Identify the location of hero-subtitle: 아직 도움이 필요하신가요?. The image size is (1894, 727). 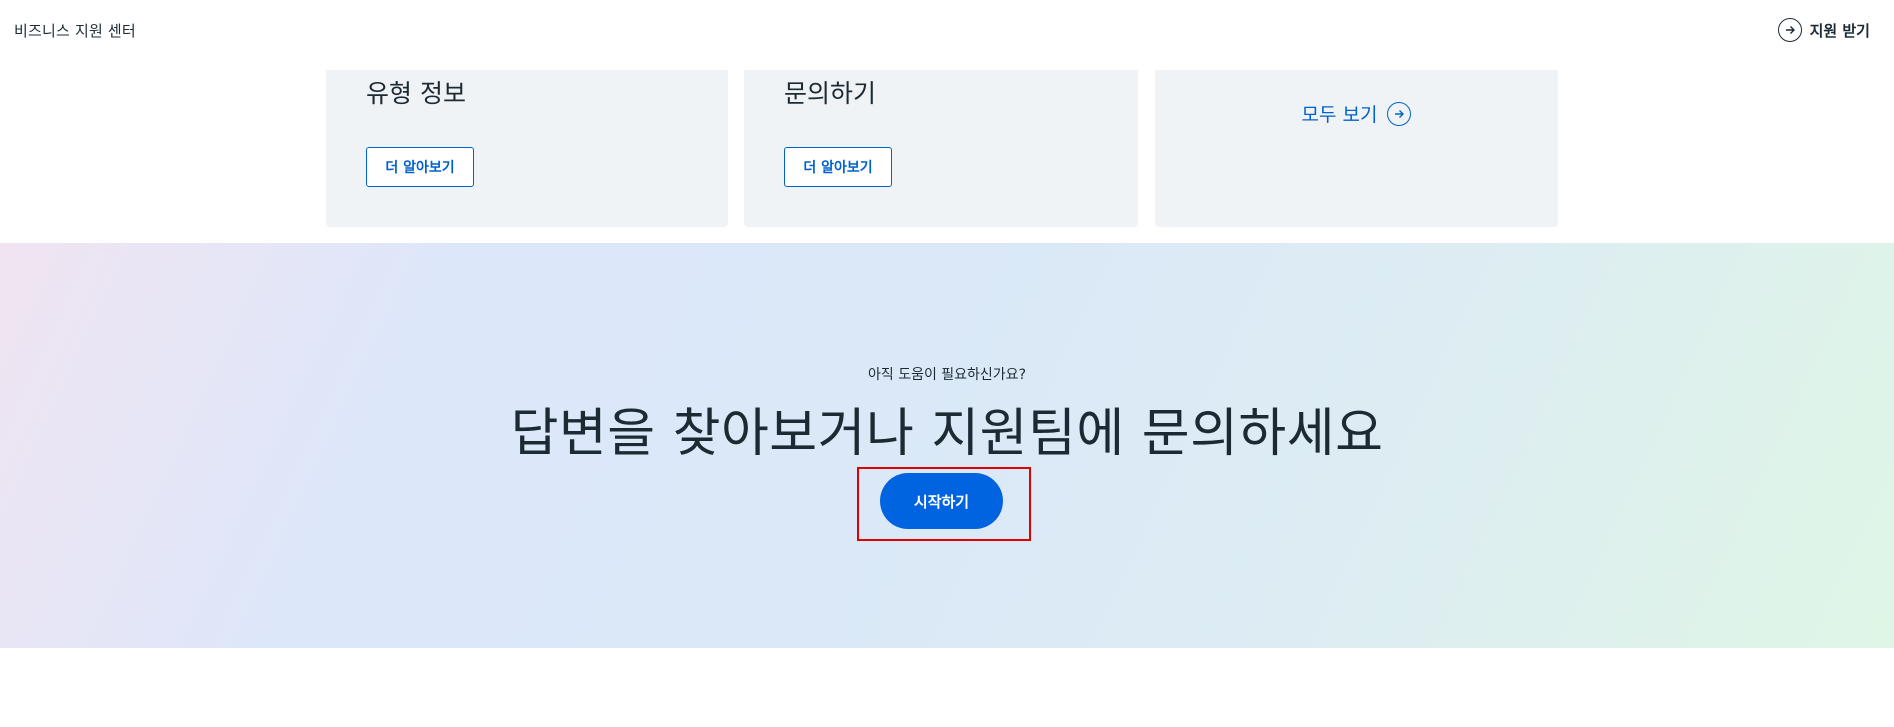
(946, 375).